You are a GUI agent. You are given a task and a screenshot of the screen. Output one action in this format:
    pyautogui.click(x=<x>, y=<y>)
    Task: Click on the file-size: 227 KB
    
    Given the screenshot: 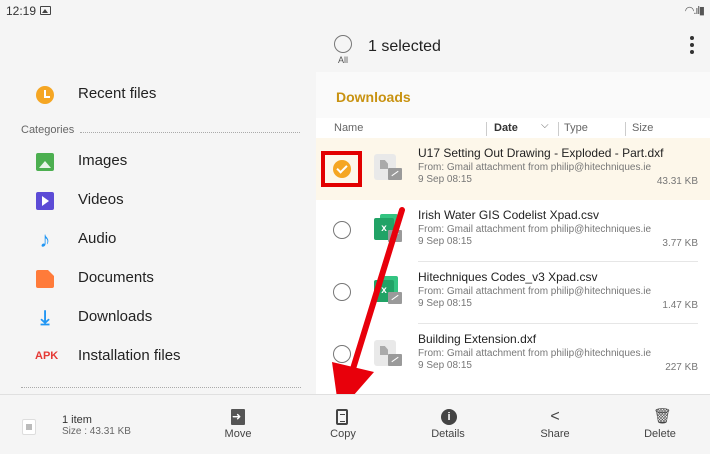 What is the action you would take?
    pyautogui.click(x=681, y=367)
    